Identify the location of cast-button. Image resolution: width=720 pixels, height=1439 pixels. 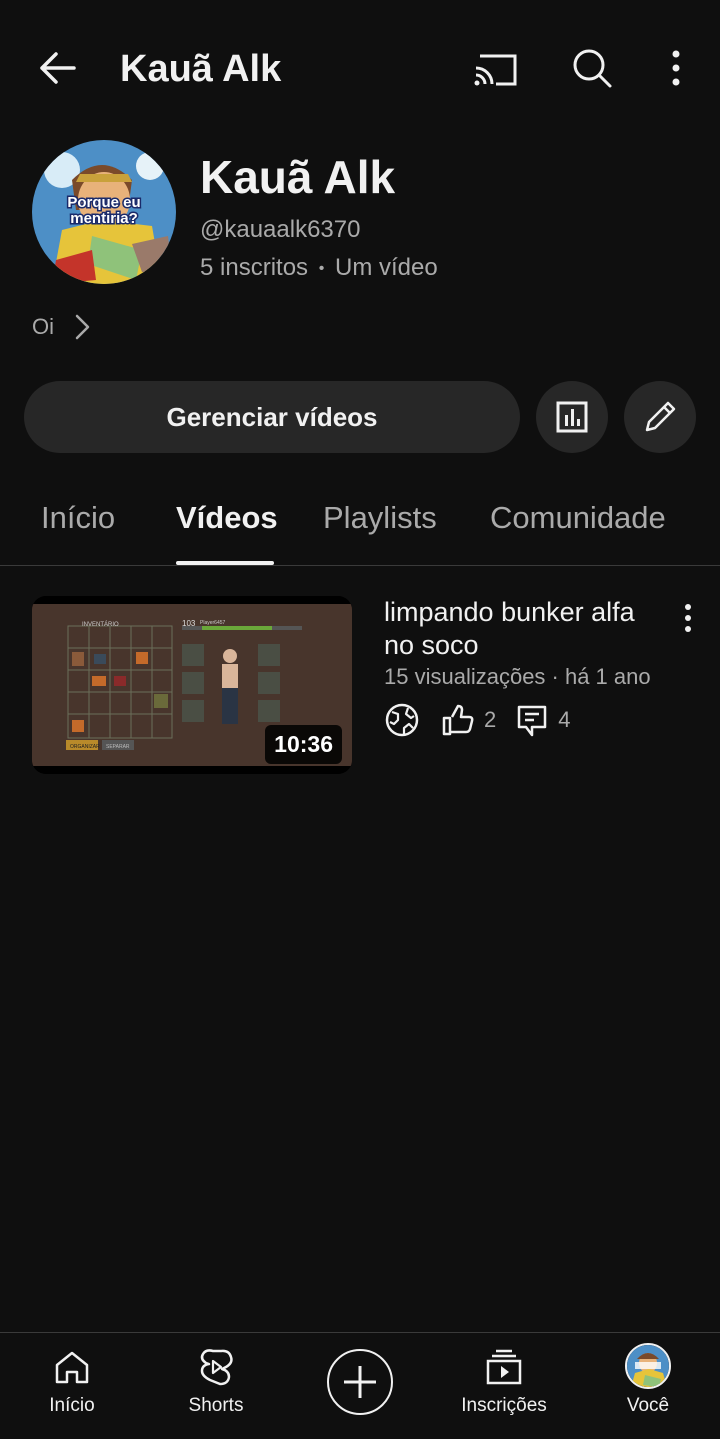
(496, 69).